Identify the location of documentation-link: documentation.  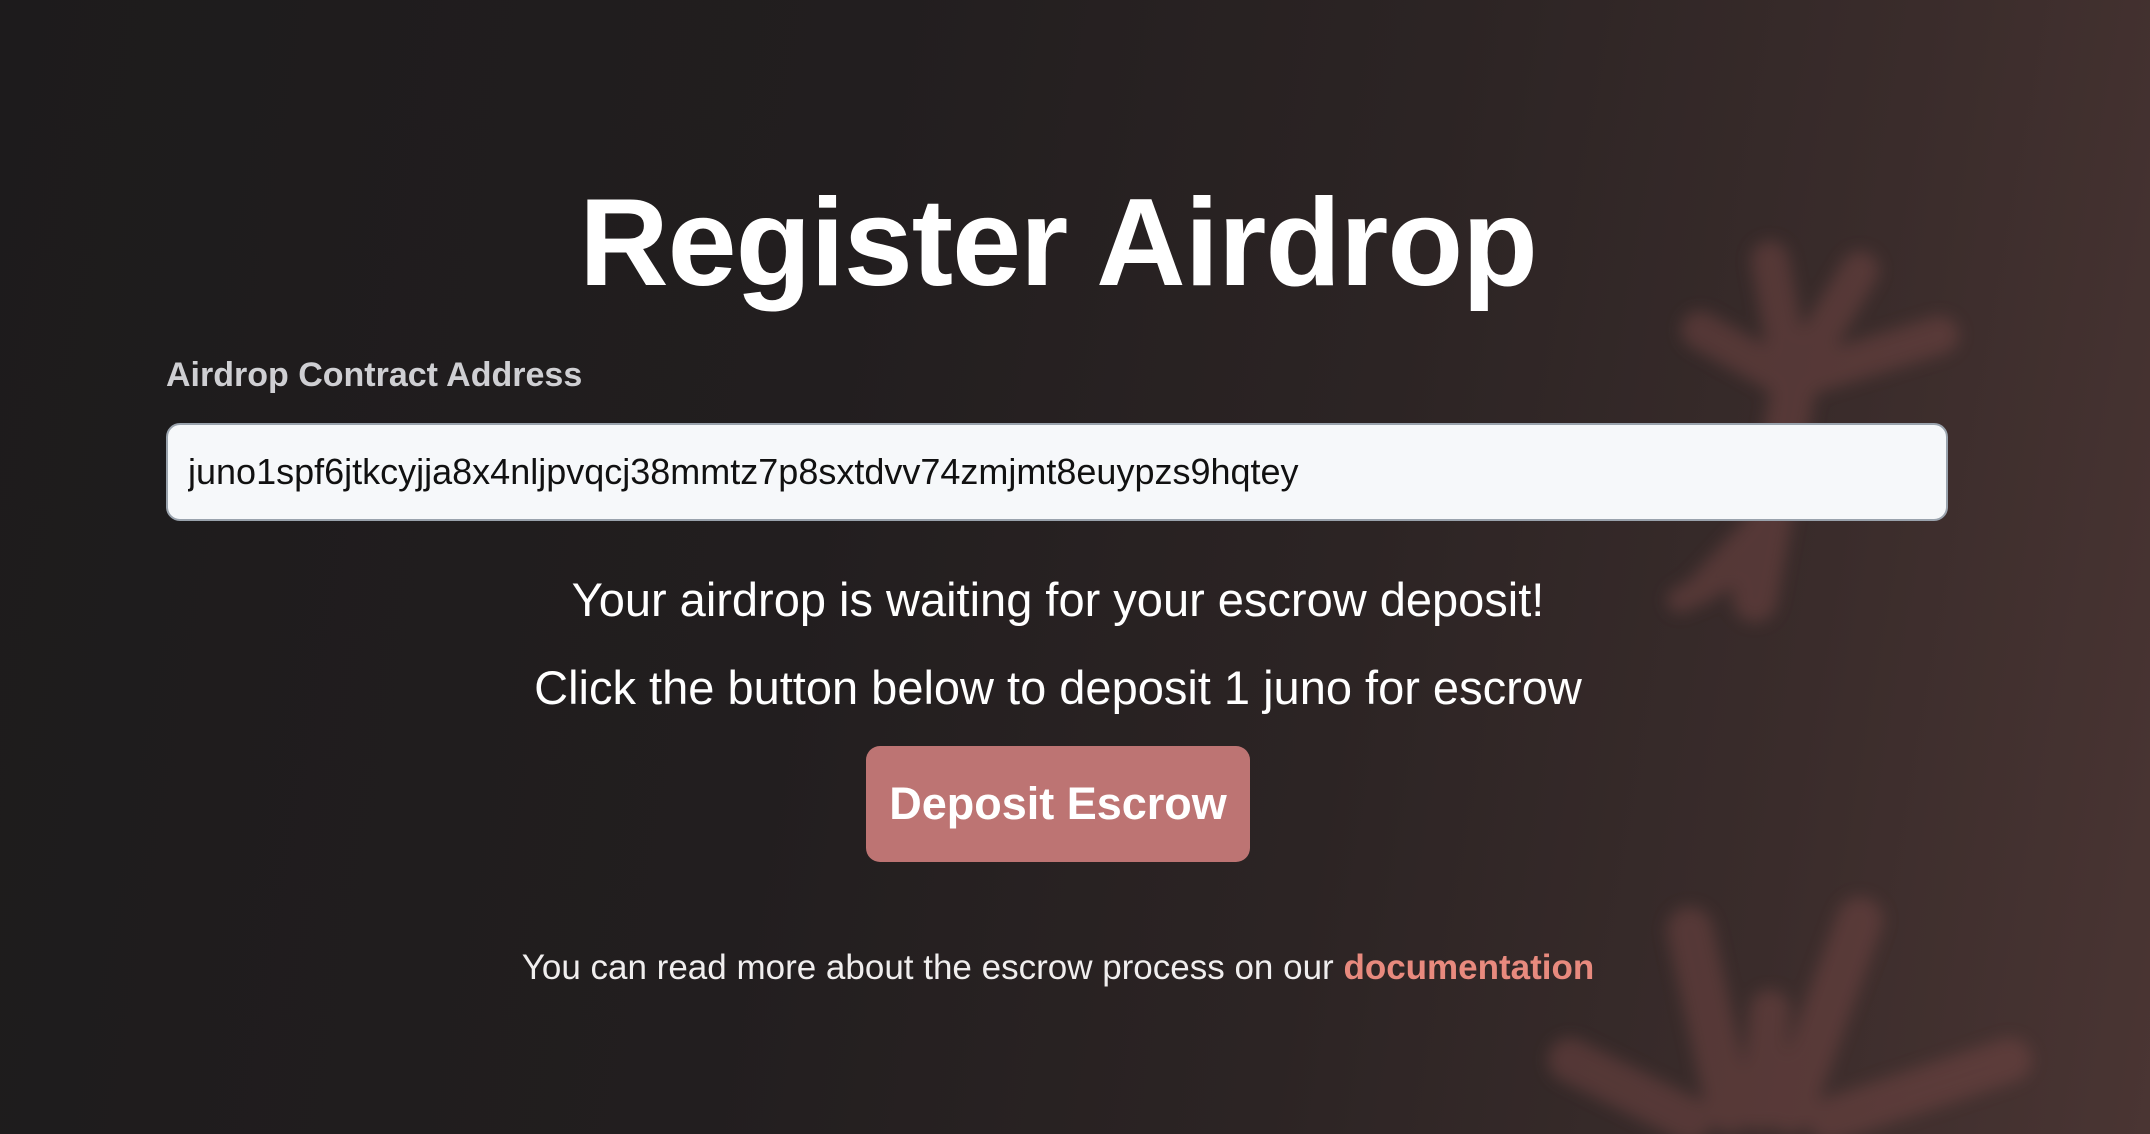
(1468, 967).